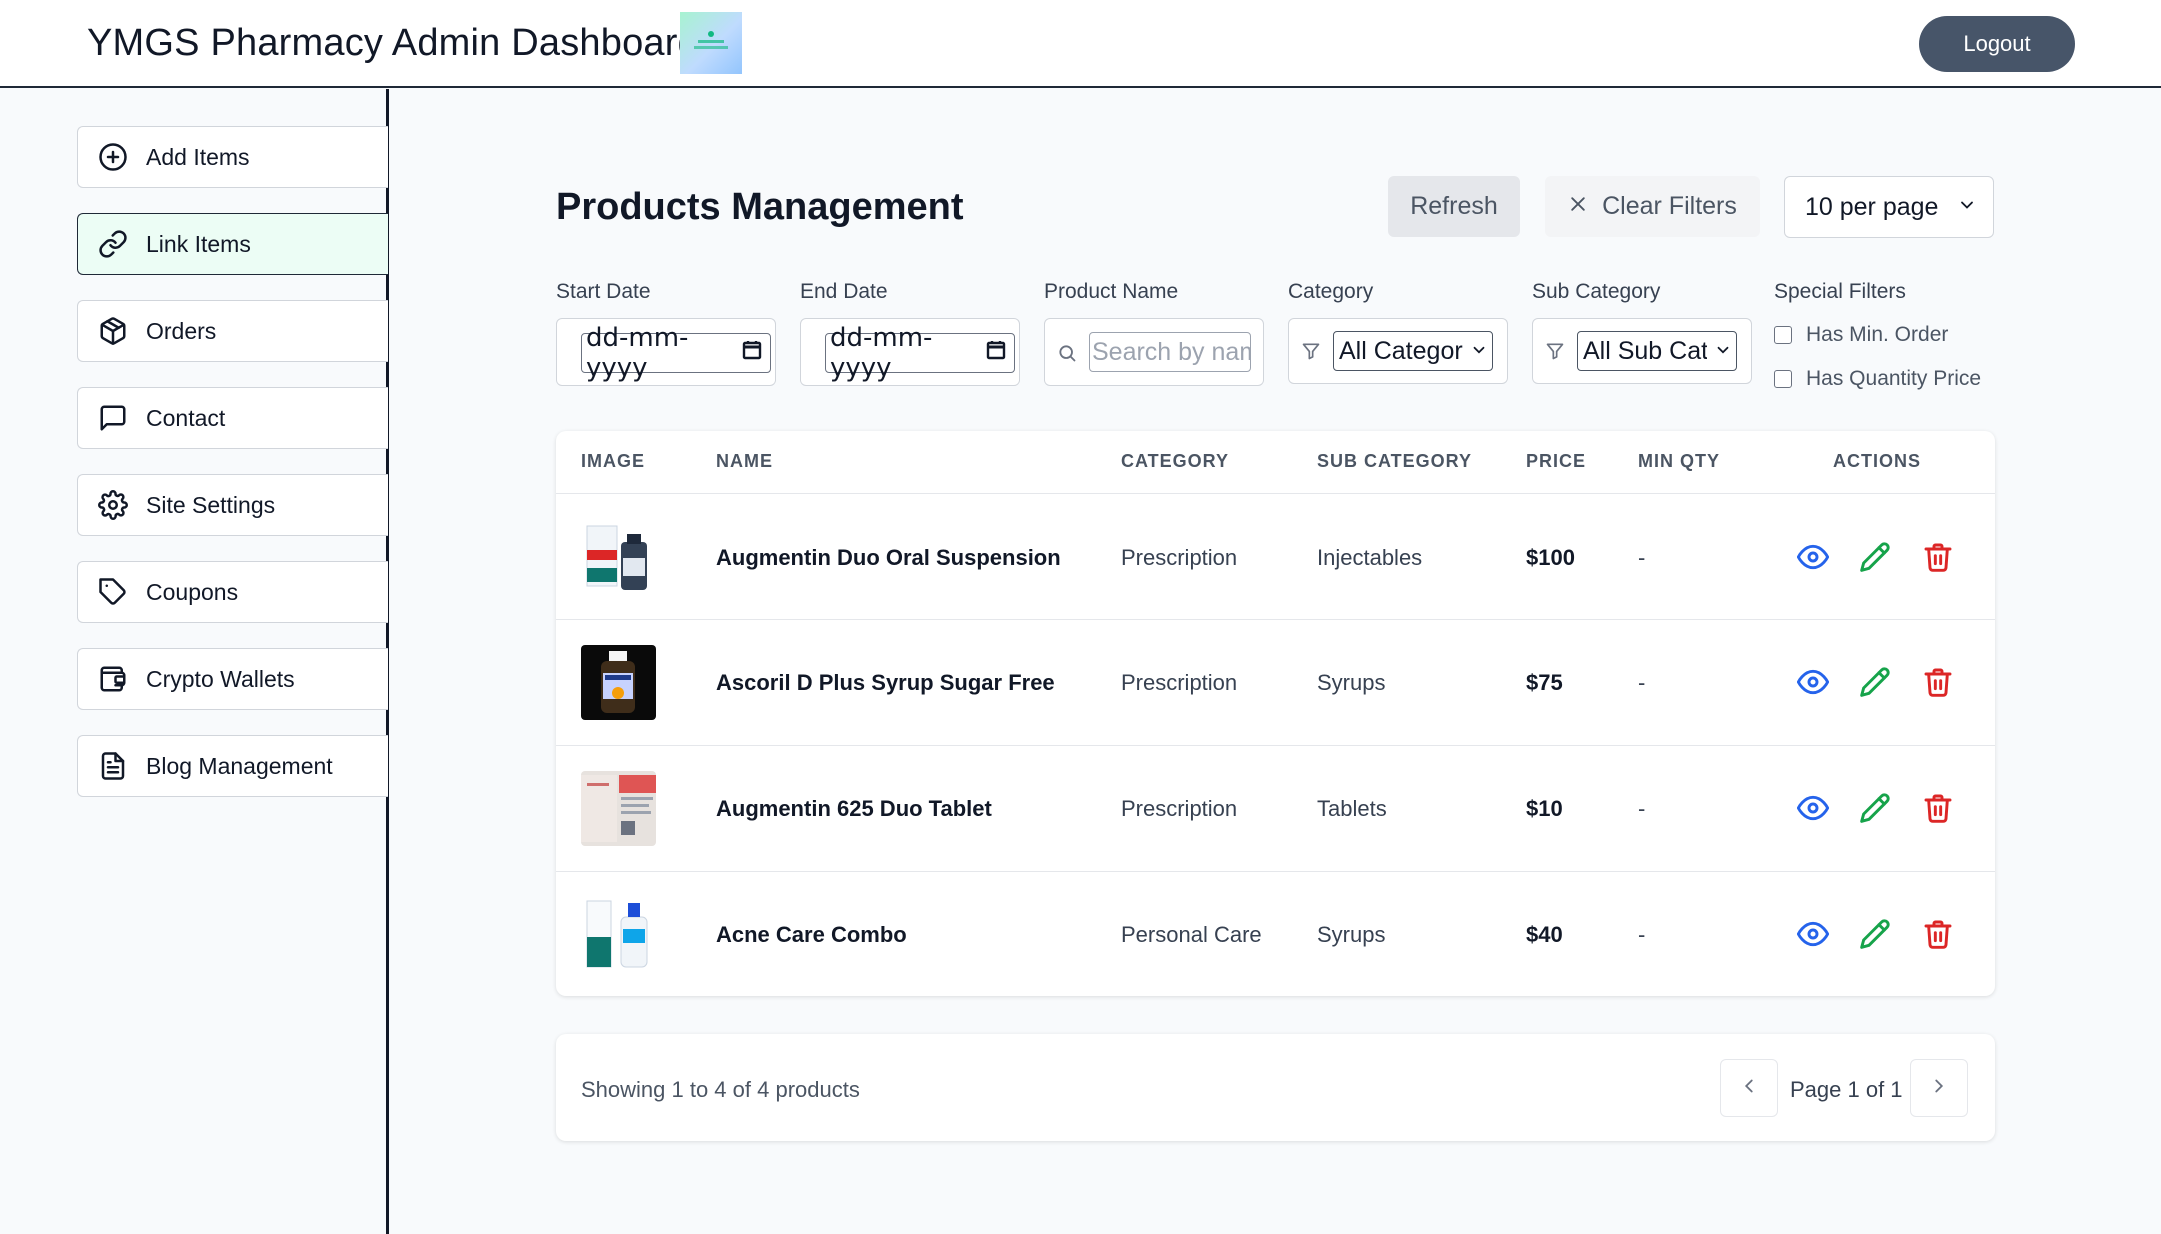 Image resolution: width=2161 pixels, height=1234 pixels. I want to click on sidebar-item-crypto-wallets: Crypto Wallets, so click(232, 679).